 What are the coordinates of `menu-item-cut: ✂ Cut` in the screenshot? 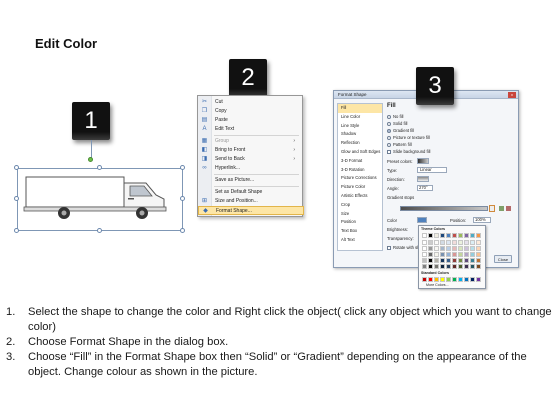 It's located at (251, 102).